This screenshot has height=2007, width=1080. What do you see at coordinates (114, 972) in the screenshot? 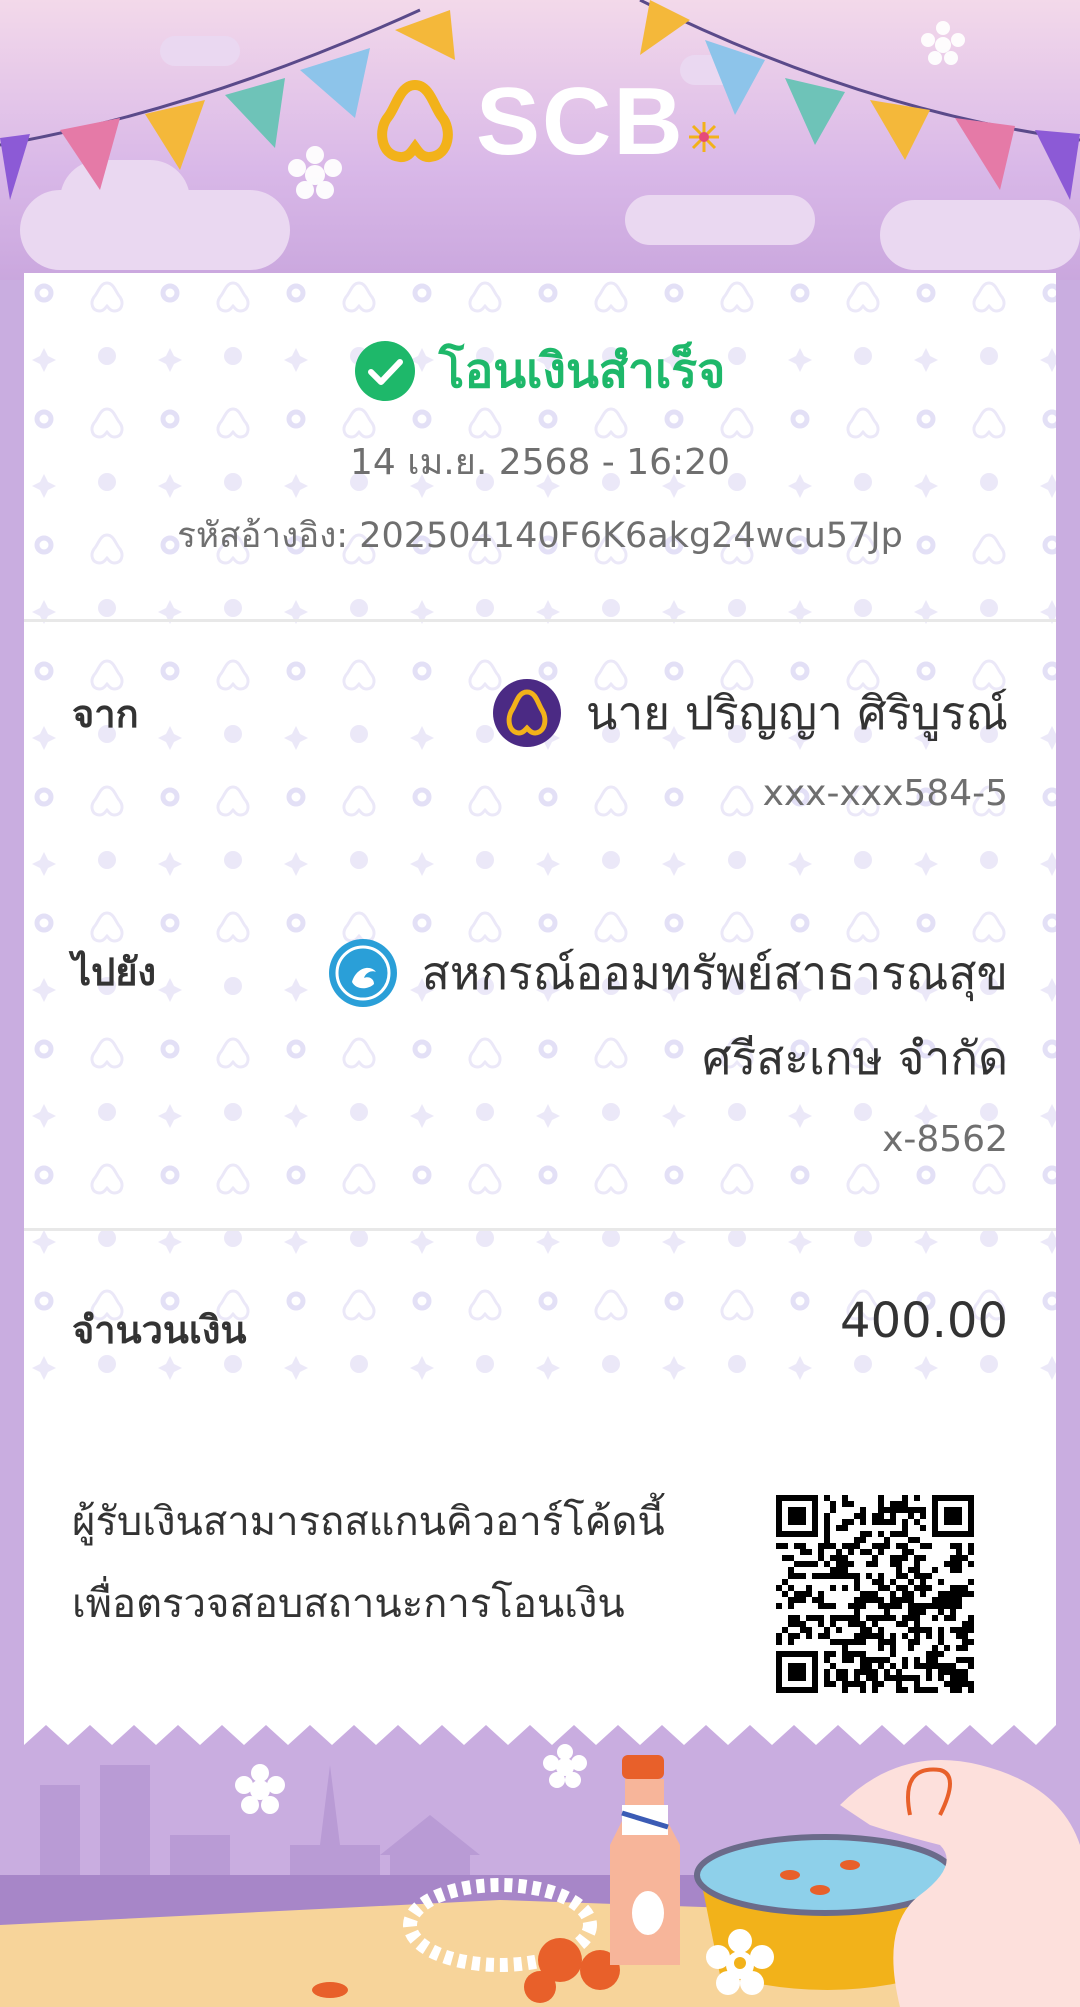
I see `to-label: ไปยัง` at bounding box center [114, 972].